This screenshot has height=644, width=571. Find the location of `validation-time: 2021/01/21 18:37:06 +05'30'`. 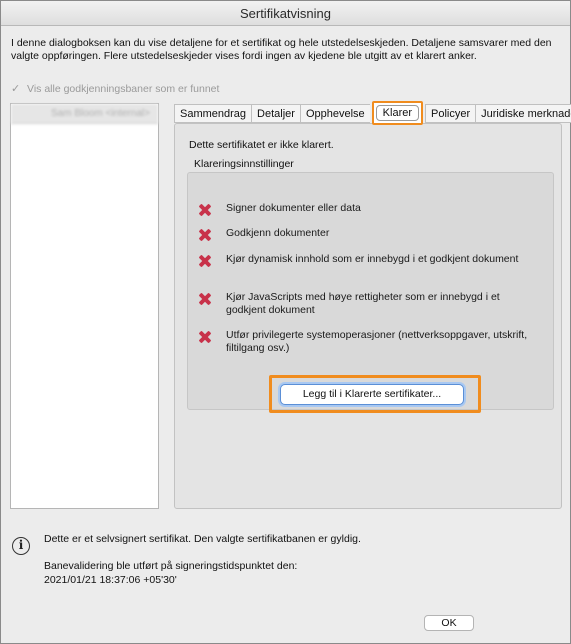

validation-time: 2021/01/21 18:37:06 +05'30' is located at coordinates (110, 580).